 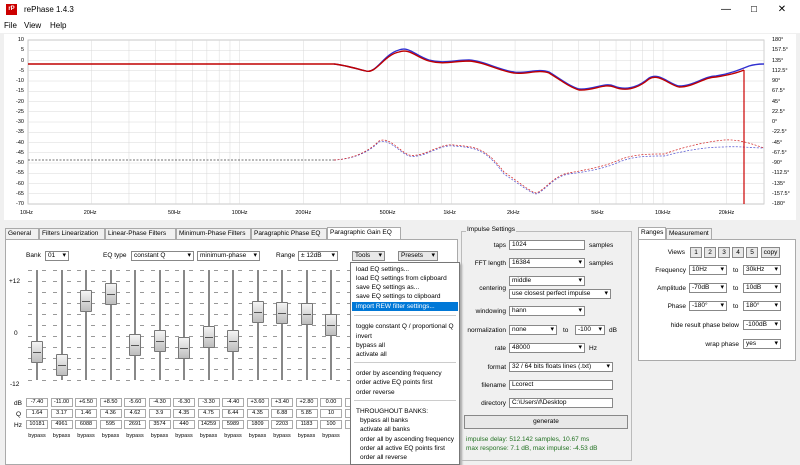 I want to click on band-q-field: 4.36, so click(x=110, y=413).